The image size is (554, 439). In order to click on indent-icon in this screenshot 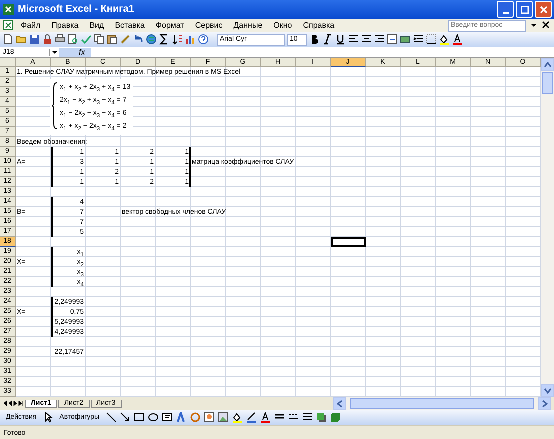, I will do `click(418, 39)`.